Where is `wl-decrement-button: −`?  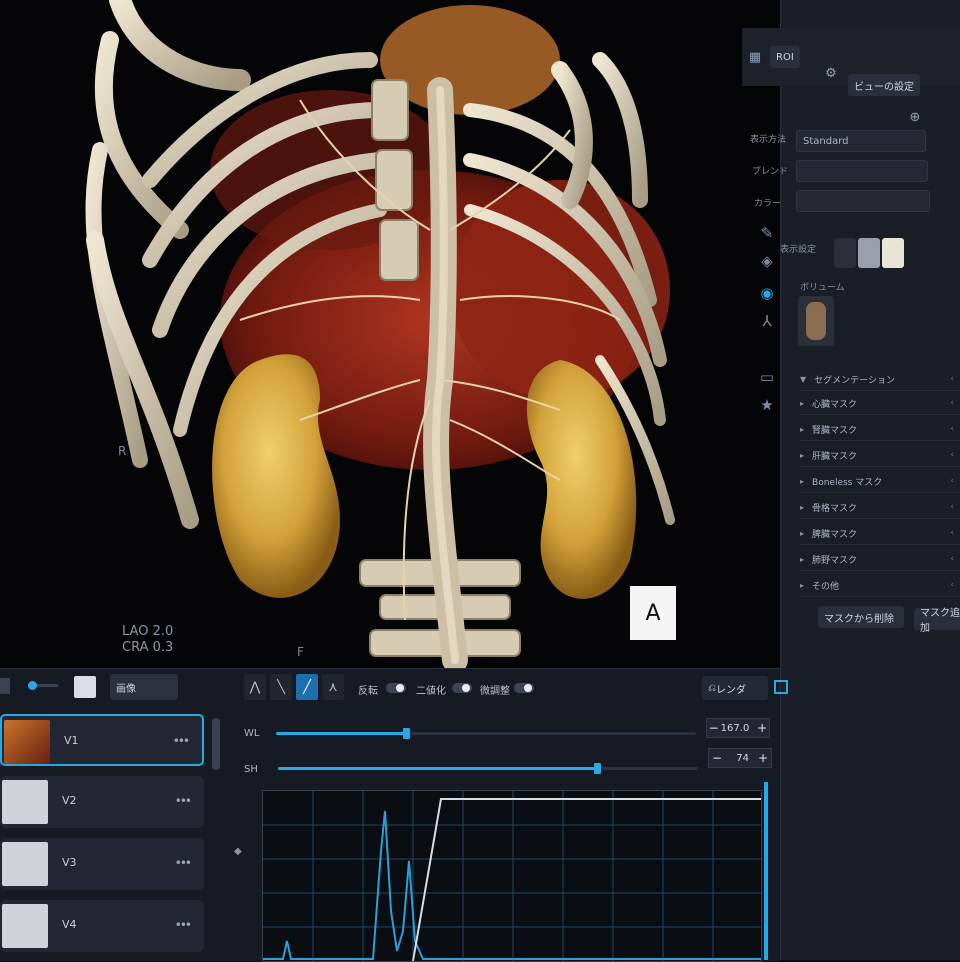
wl-decrement-button: − is located at coordinates (714, 728).